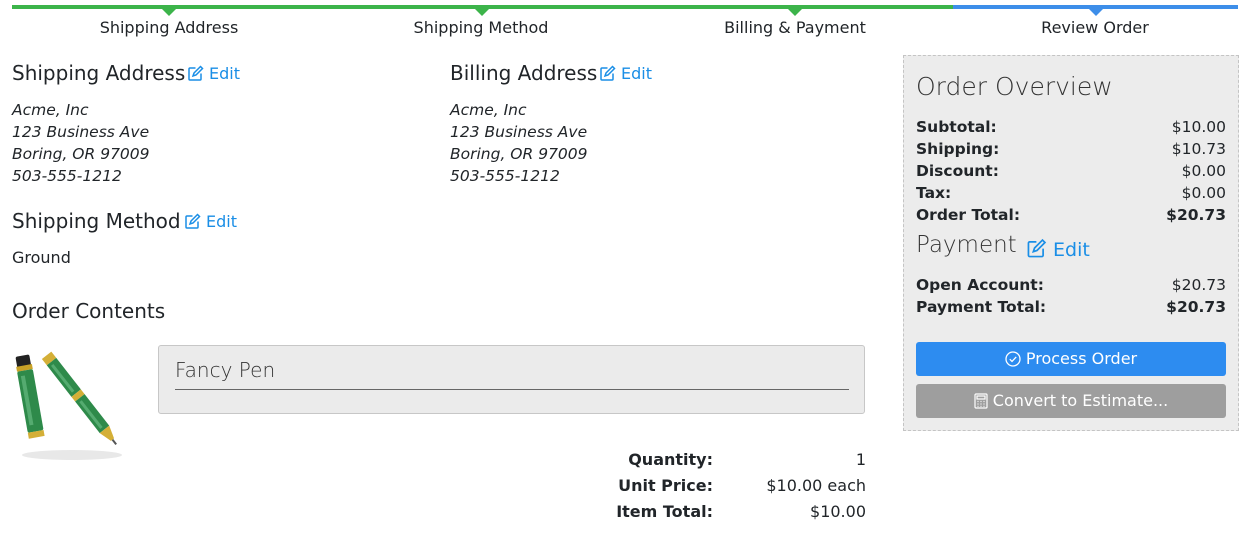  Describe the element at coordinates (1071, 309) in the screenshot. I see `payment-total-row: Payment Total: $20.73` at that location.